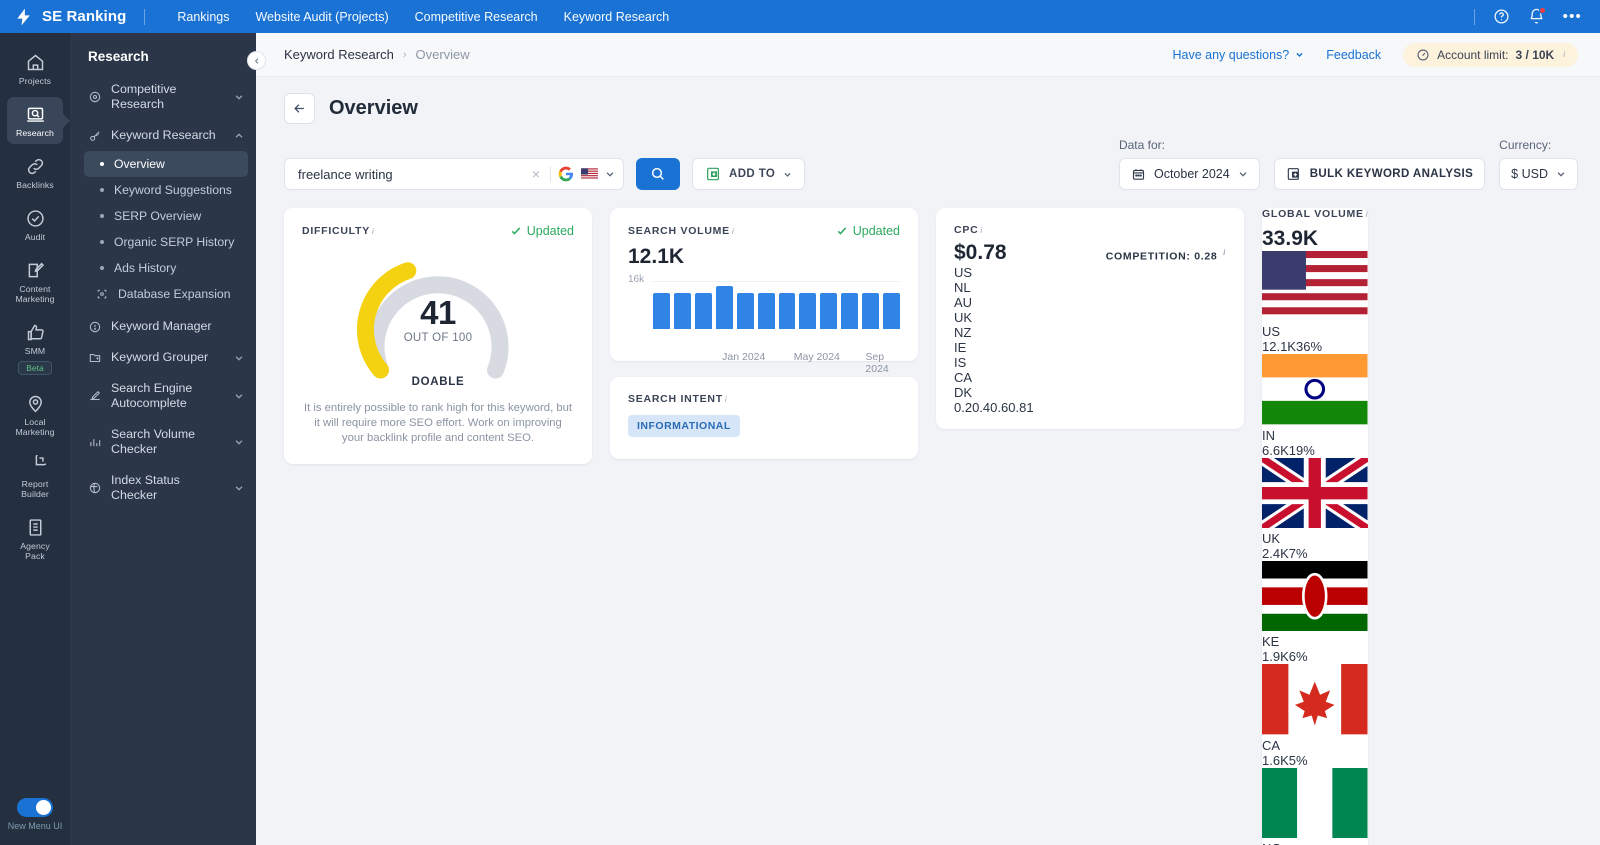 The image size is (1600, 845). Describe the element at coordinates (1090, 317) in the screenshot. I see `cpc-row: UK` at that location.